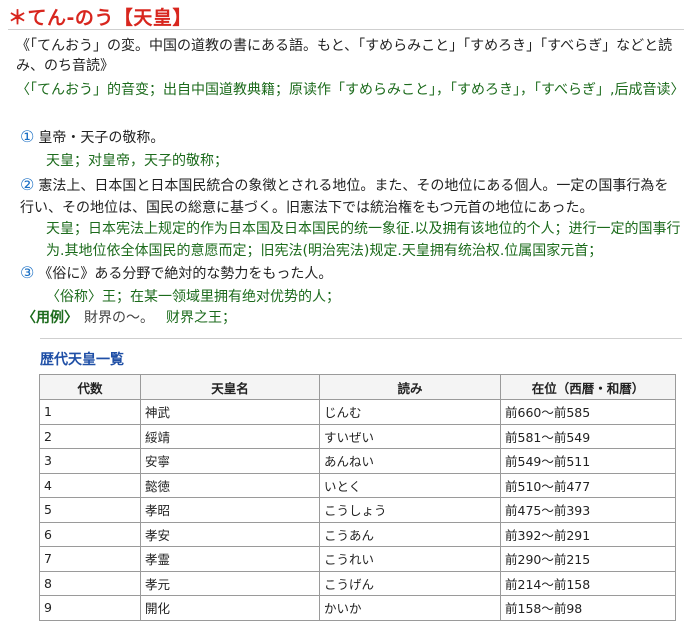  Describe the element at coordinates (588, 608) in the screenshot. I see `table-cell: 前158～前98` at that location.